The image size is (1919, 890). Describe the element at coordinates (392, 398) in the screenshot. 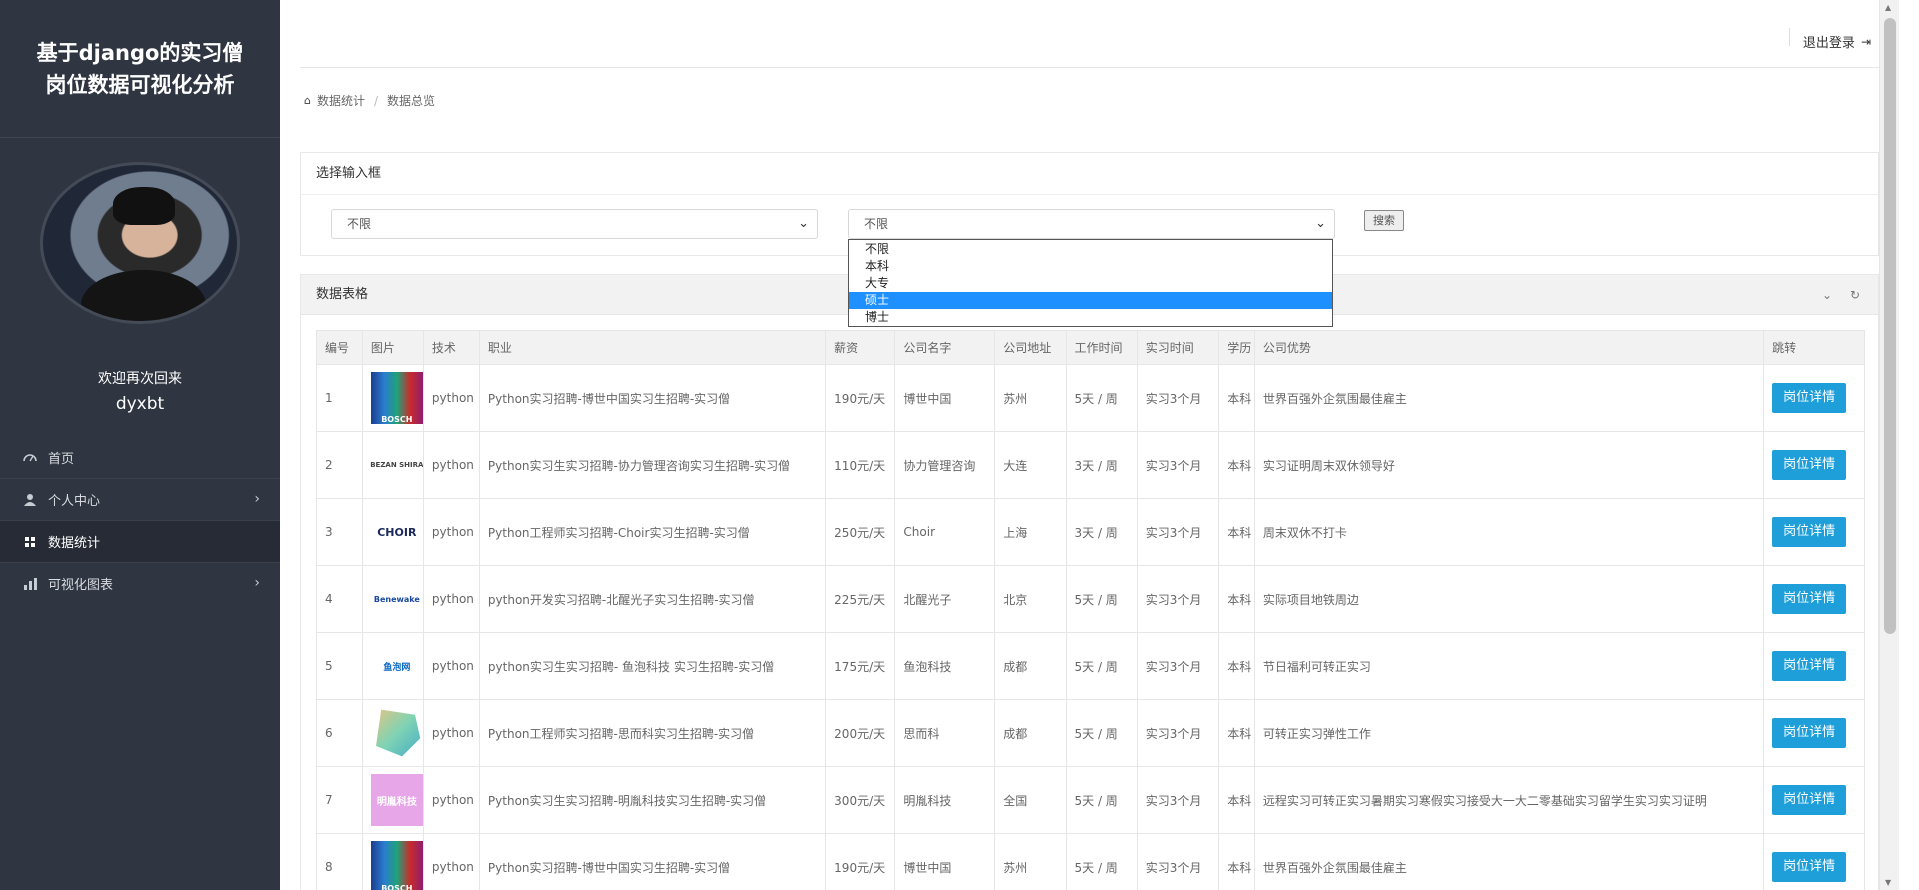

I see `cell-image: BOSCH` at that location.